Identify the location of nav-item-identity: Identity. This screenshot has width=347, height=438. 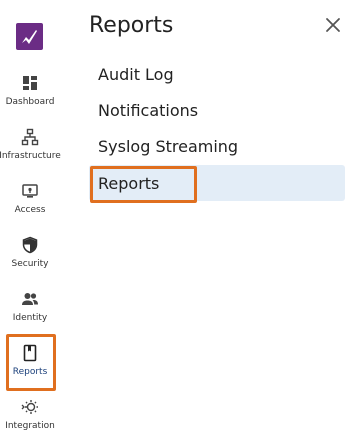
(30, 315).